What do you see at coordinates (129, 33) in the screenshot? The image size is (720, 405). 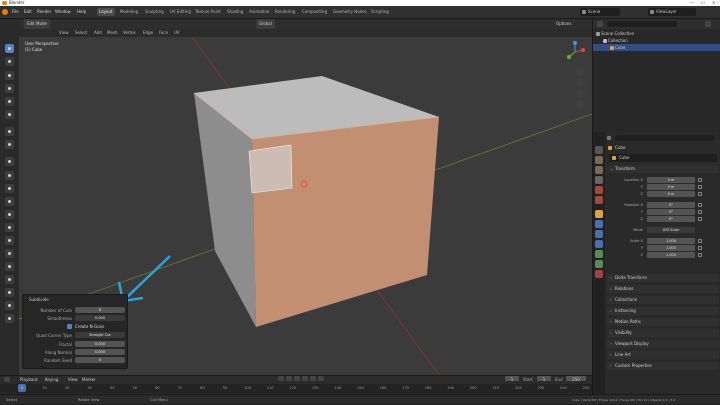 I see `menu-vertex: Vertex` at bounding box center [129, 33].